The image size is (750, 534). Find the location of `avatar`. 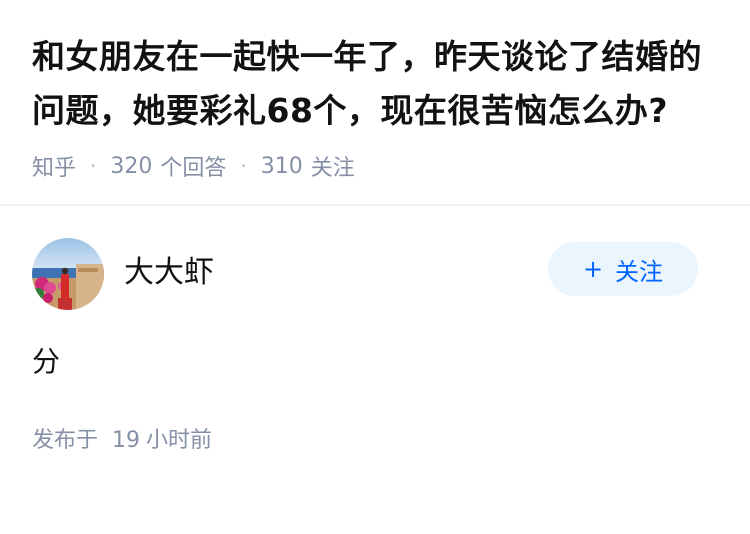

avatar is located at coordinates (68, 274).